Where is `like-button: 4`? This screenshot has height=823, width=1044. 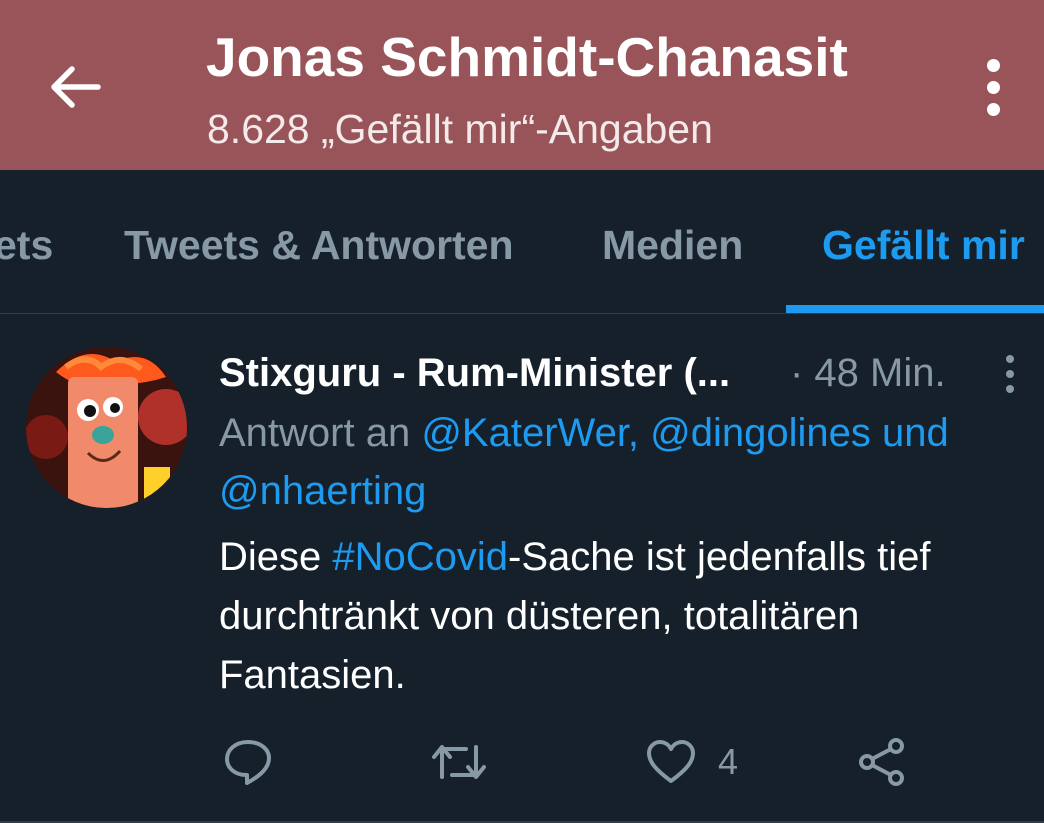
like-button: 4 is located at coordinates (692, 762).